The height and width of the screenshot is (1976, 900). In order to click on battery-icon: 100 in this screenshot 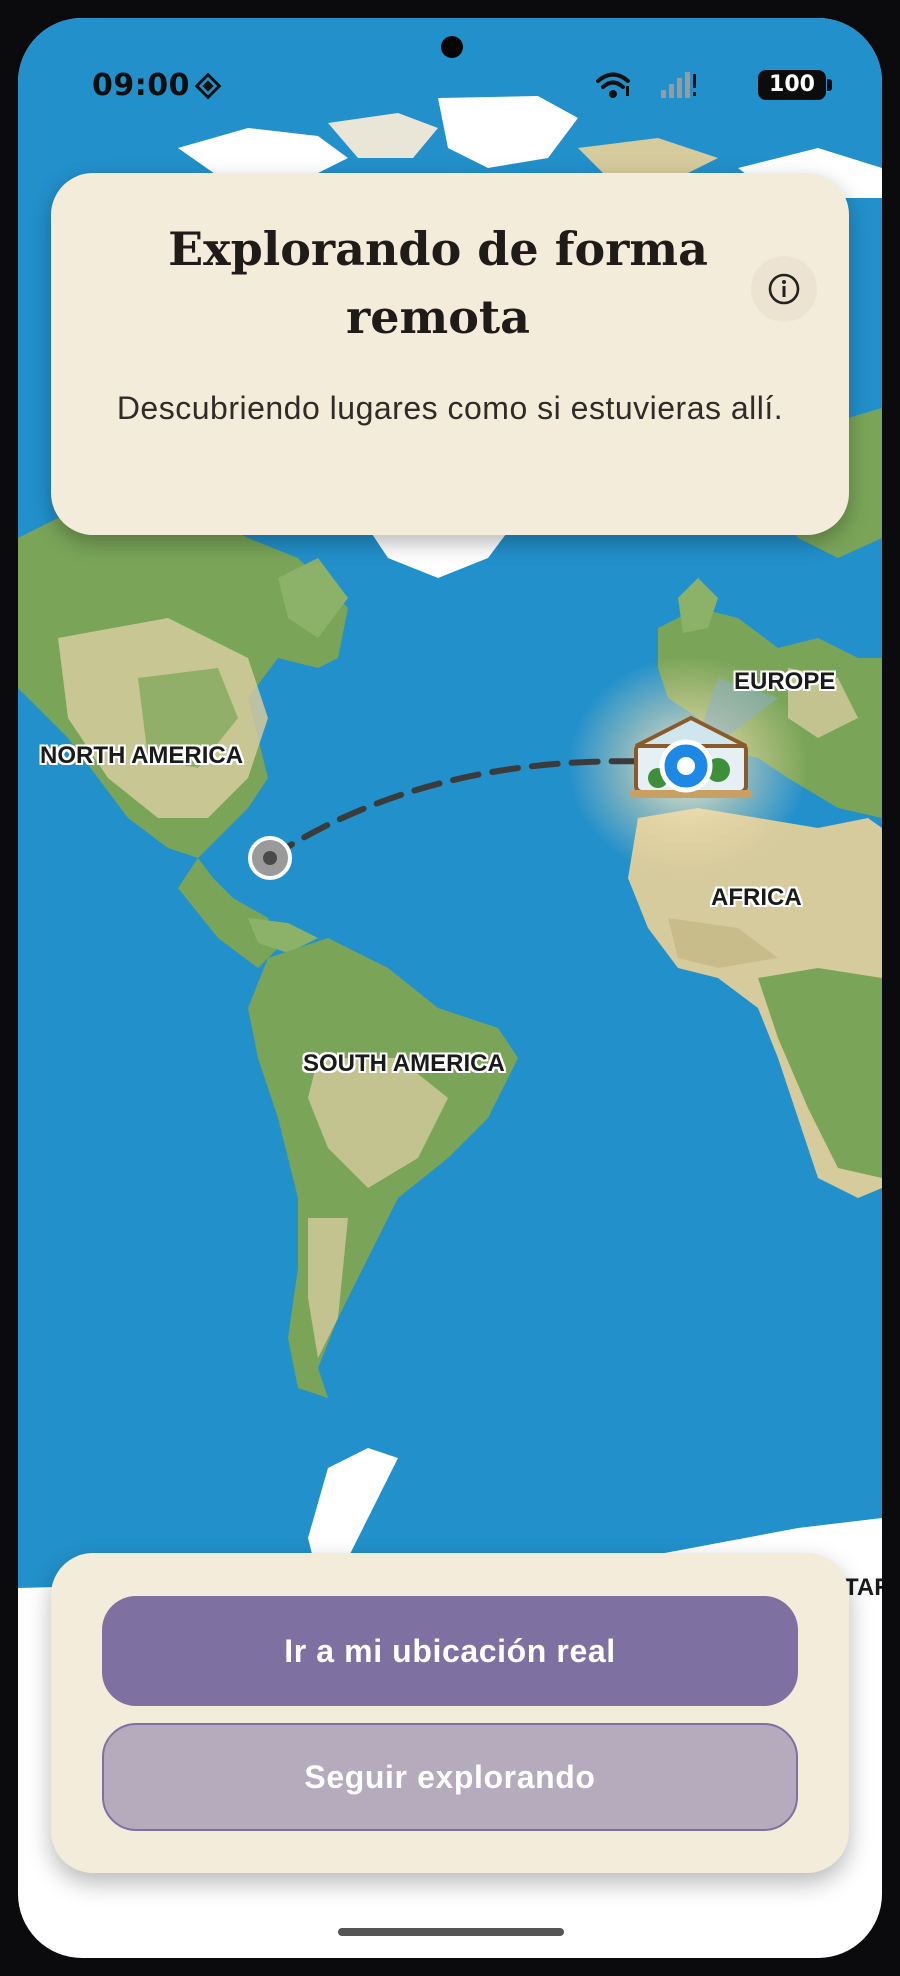, I will do `click(795, 85)`.